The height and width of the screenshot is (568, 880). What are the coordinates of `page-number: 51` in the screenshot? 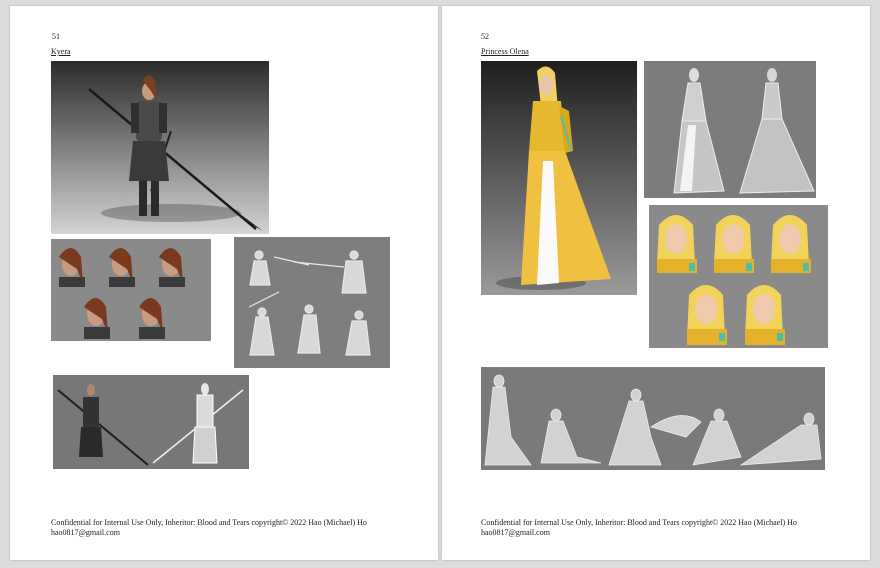 It's located at (56, 36).